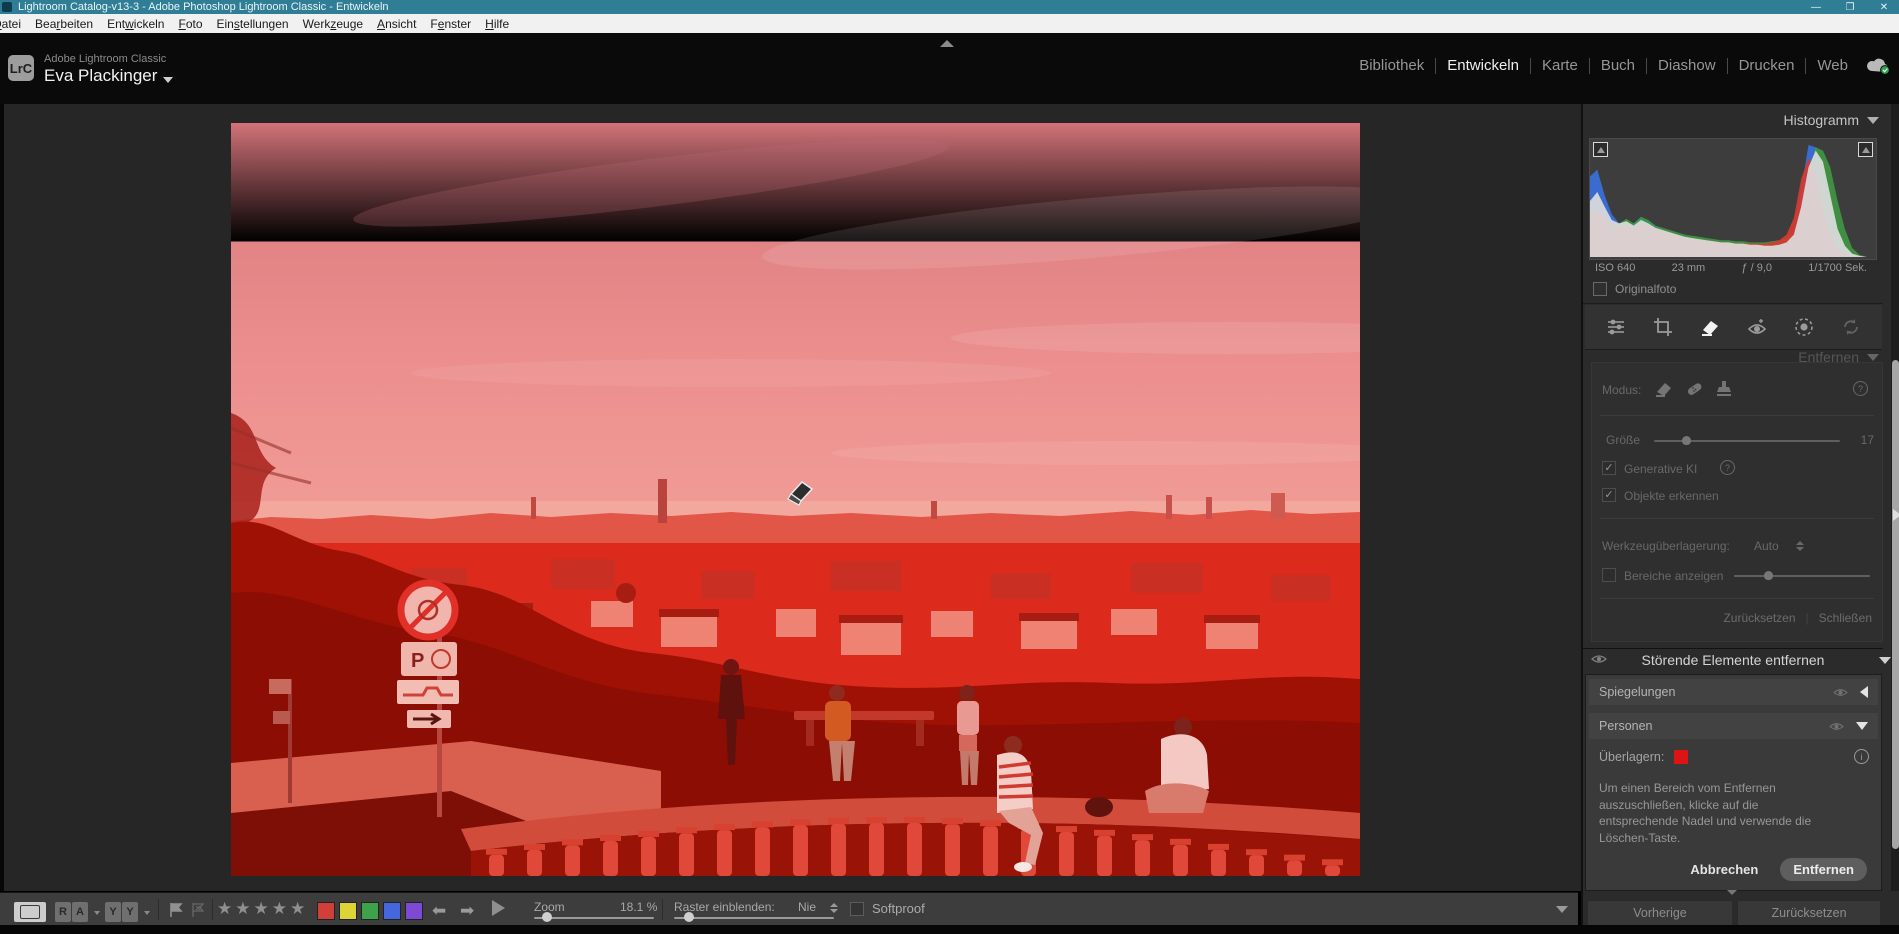 The width and height of the screenshot is (1899, 934). I want to click on masking-icon, so click(1804, 327).